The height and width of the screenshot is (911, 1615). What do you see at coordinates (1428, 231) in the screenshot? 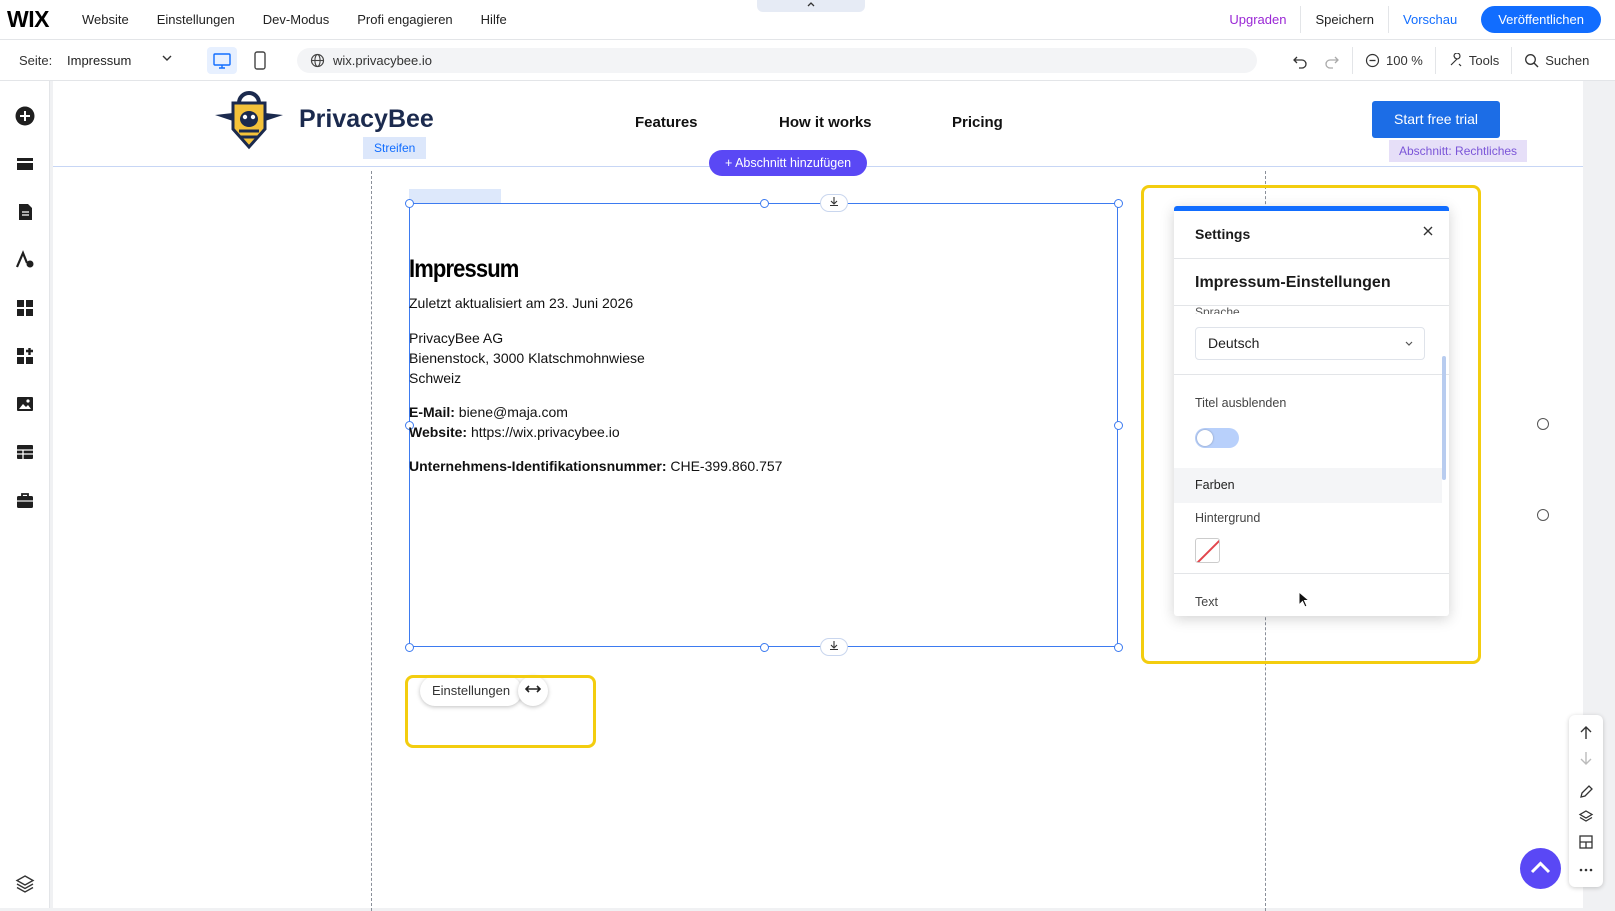
I see `close-icon` at bounding box center [1428, 231].